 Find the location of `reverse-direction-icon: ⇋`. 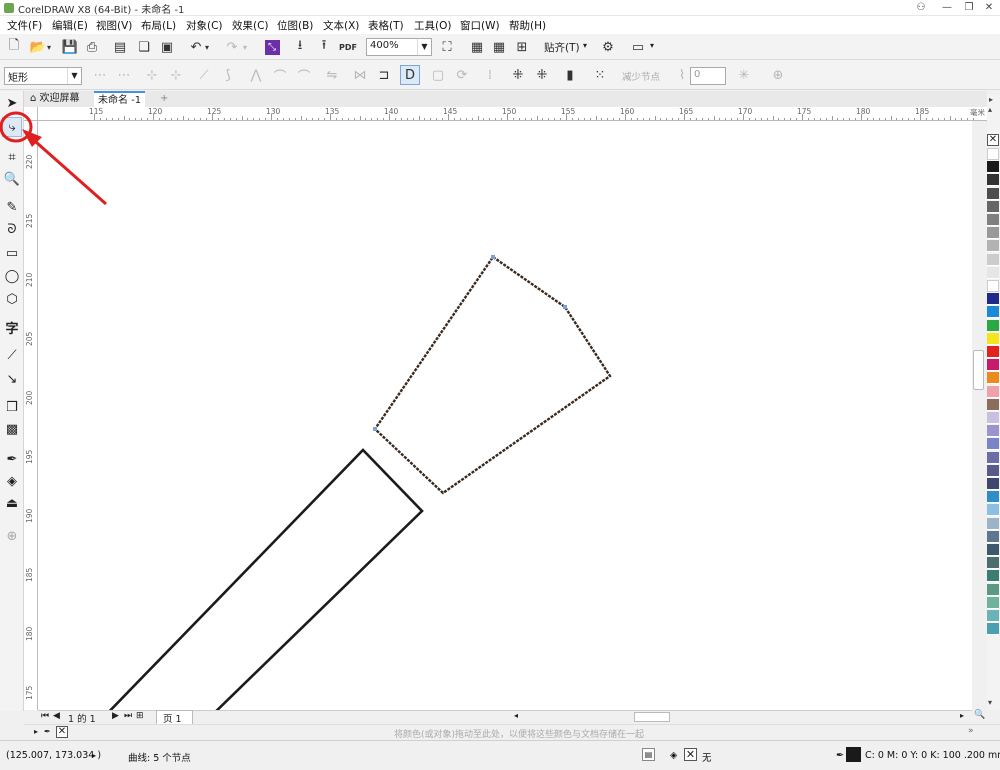

reverse-direction-icon: ⇋ is located at coordinates (332, 75).